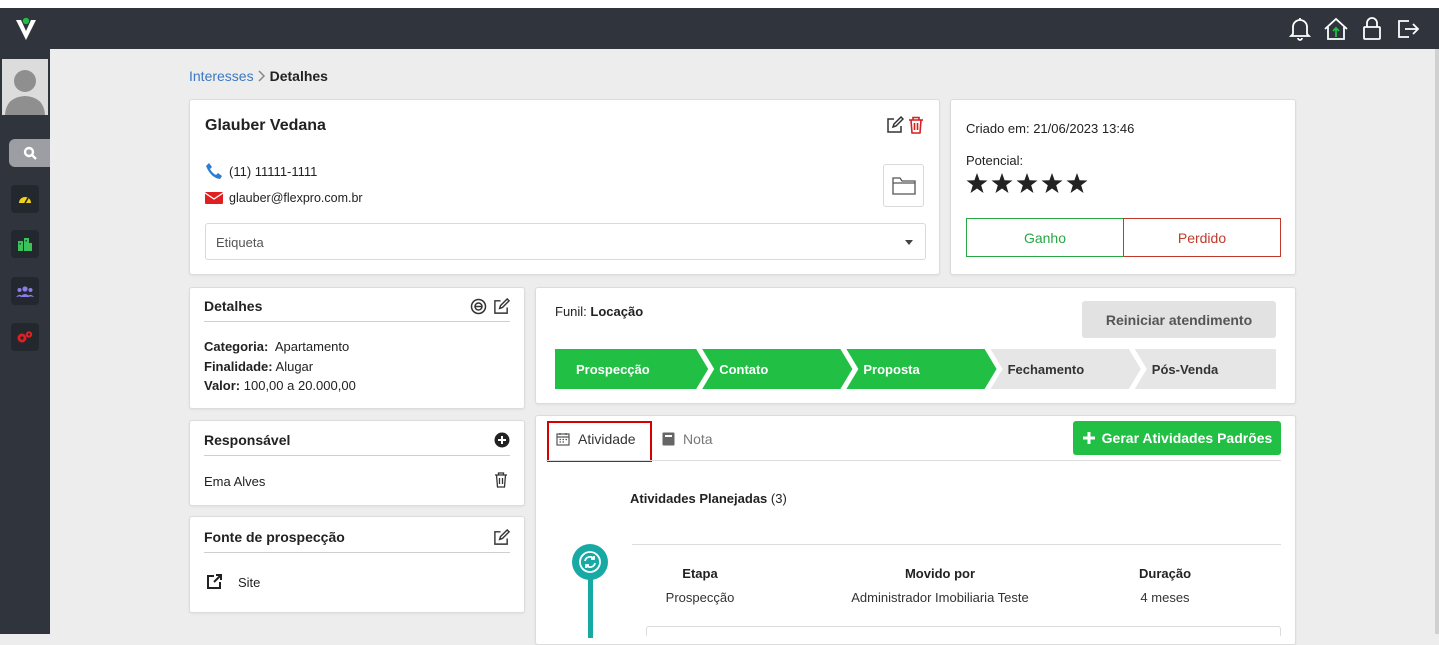 The height and width of the screenshot is (645, 1439). I want to click on row-duration: 4 meses, so click(1165, 597).